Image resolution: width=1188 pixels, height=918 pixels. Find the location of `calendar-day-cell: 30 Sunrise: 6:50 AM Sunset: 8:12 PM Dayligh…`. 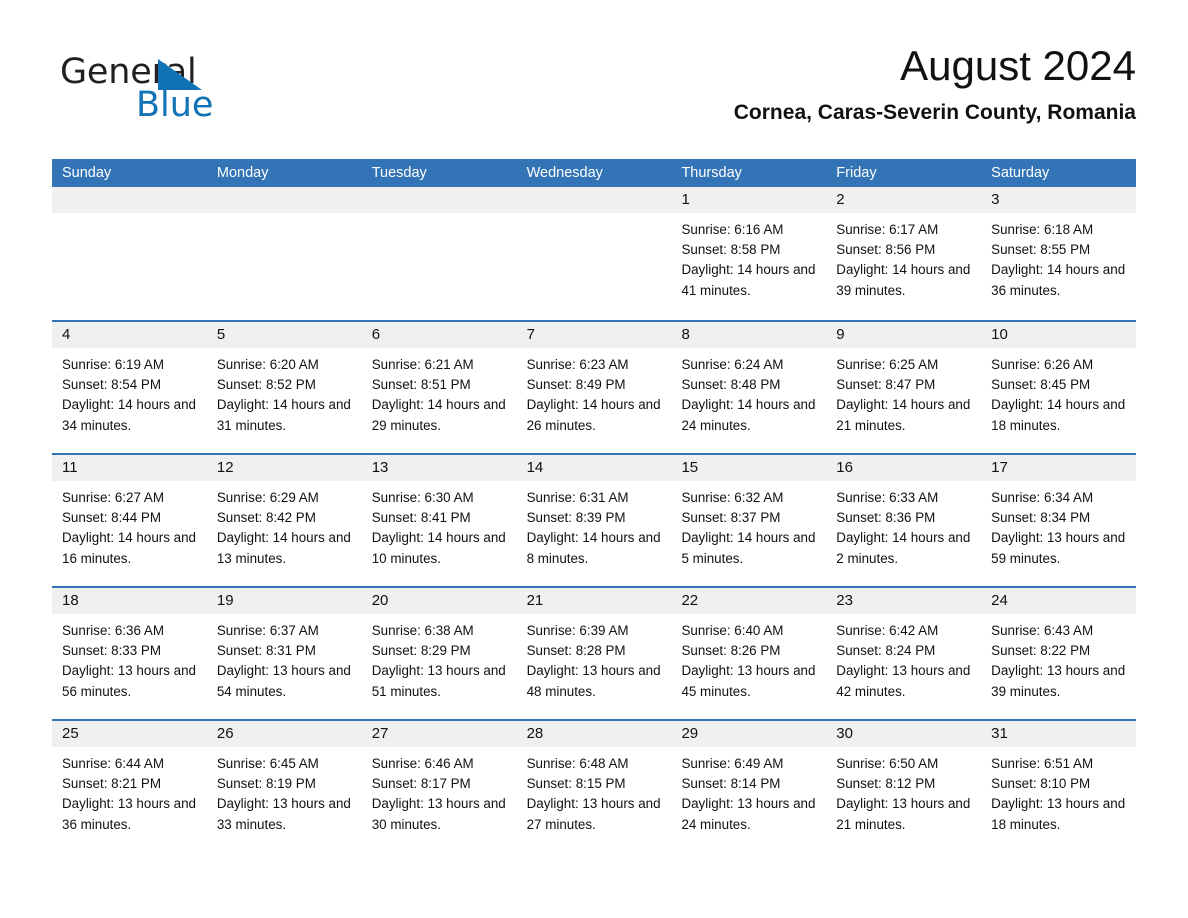

calendar-day-cell: 30 Sunrise: 6:50 AM Sunset: 8:12 PM Dayligh… is located at coordinates (904, 786).